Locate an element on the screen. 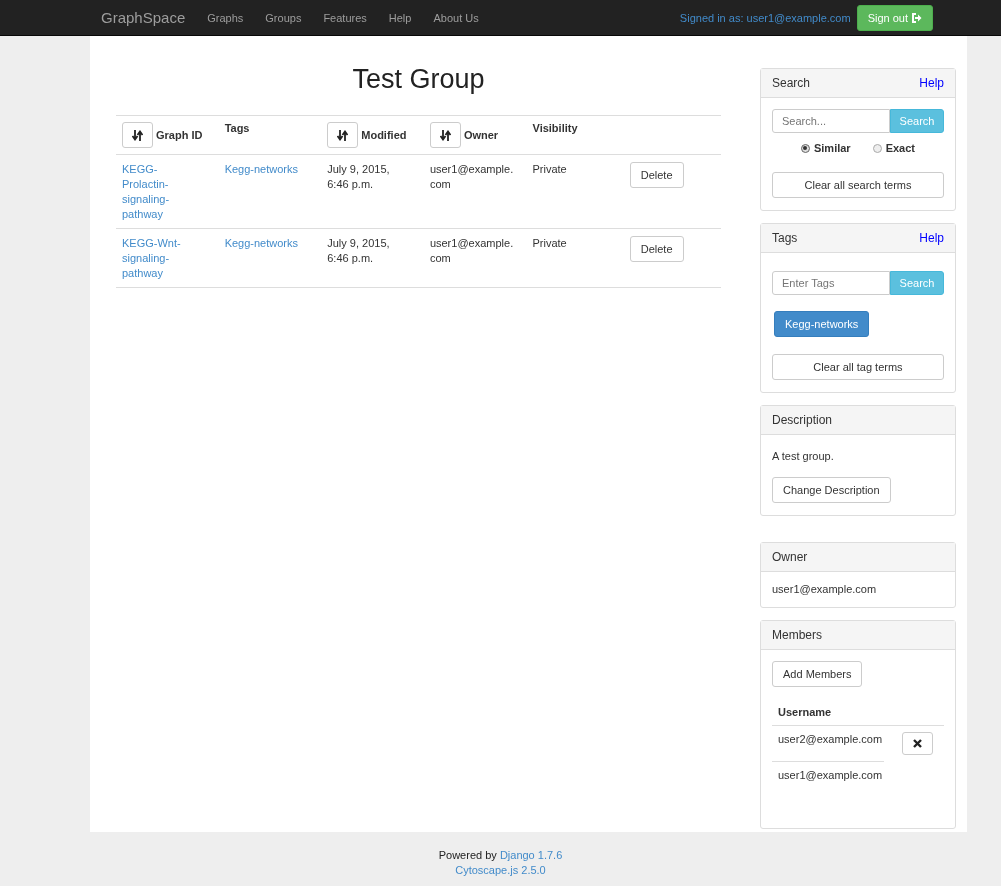 This screenshot has height=886, width=1001. nav-link: Groups is located at coordinates (283, 17).